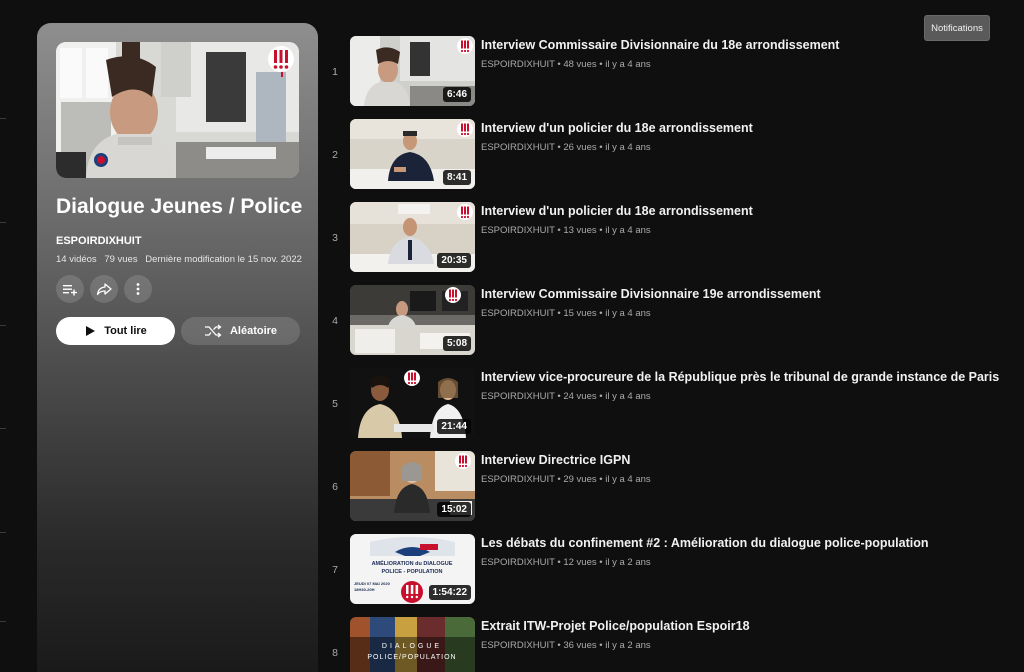 Image resolution: width=1024 pixels, height=672 pixels. Describe the element at coordinates (454, 260) in the screenshot. I see `duration-badge: 20:35` at that location.